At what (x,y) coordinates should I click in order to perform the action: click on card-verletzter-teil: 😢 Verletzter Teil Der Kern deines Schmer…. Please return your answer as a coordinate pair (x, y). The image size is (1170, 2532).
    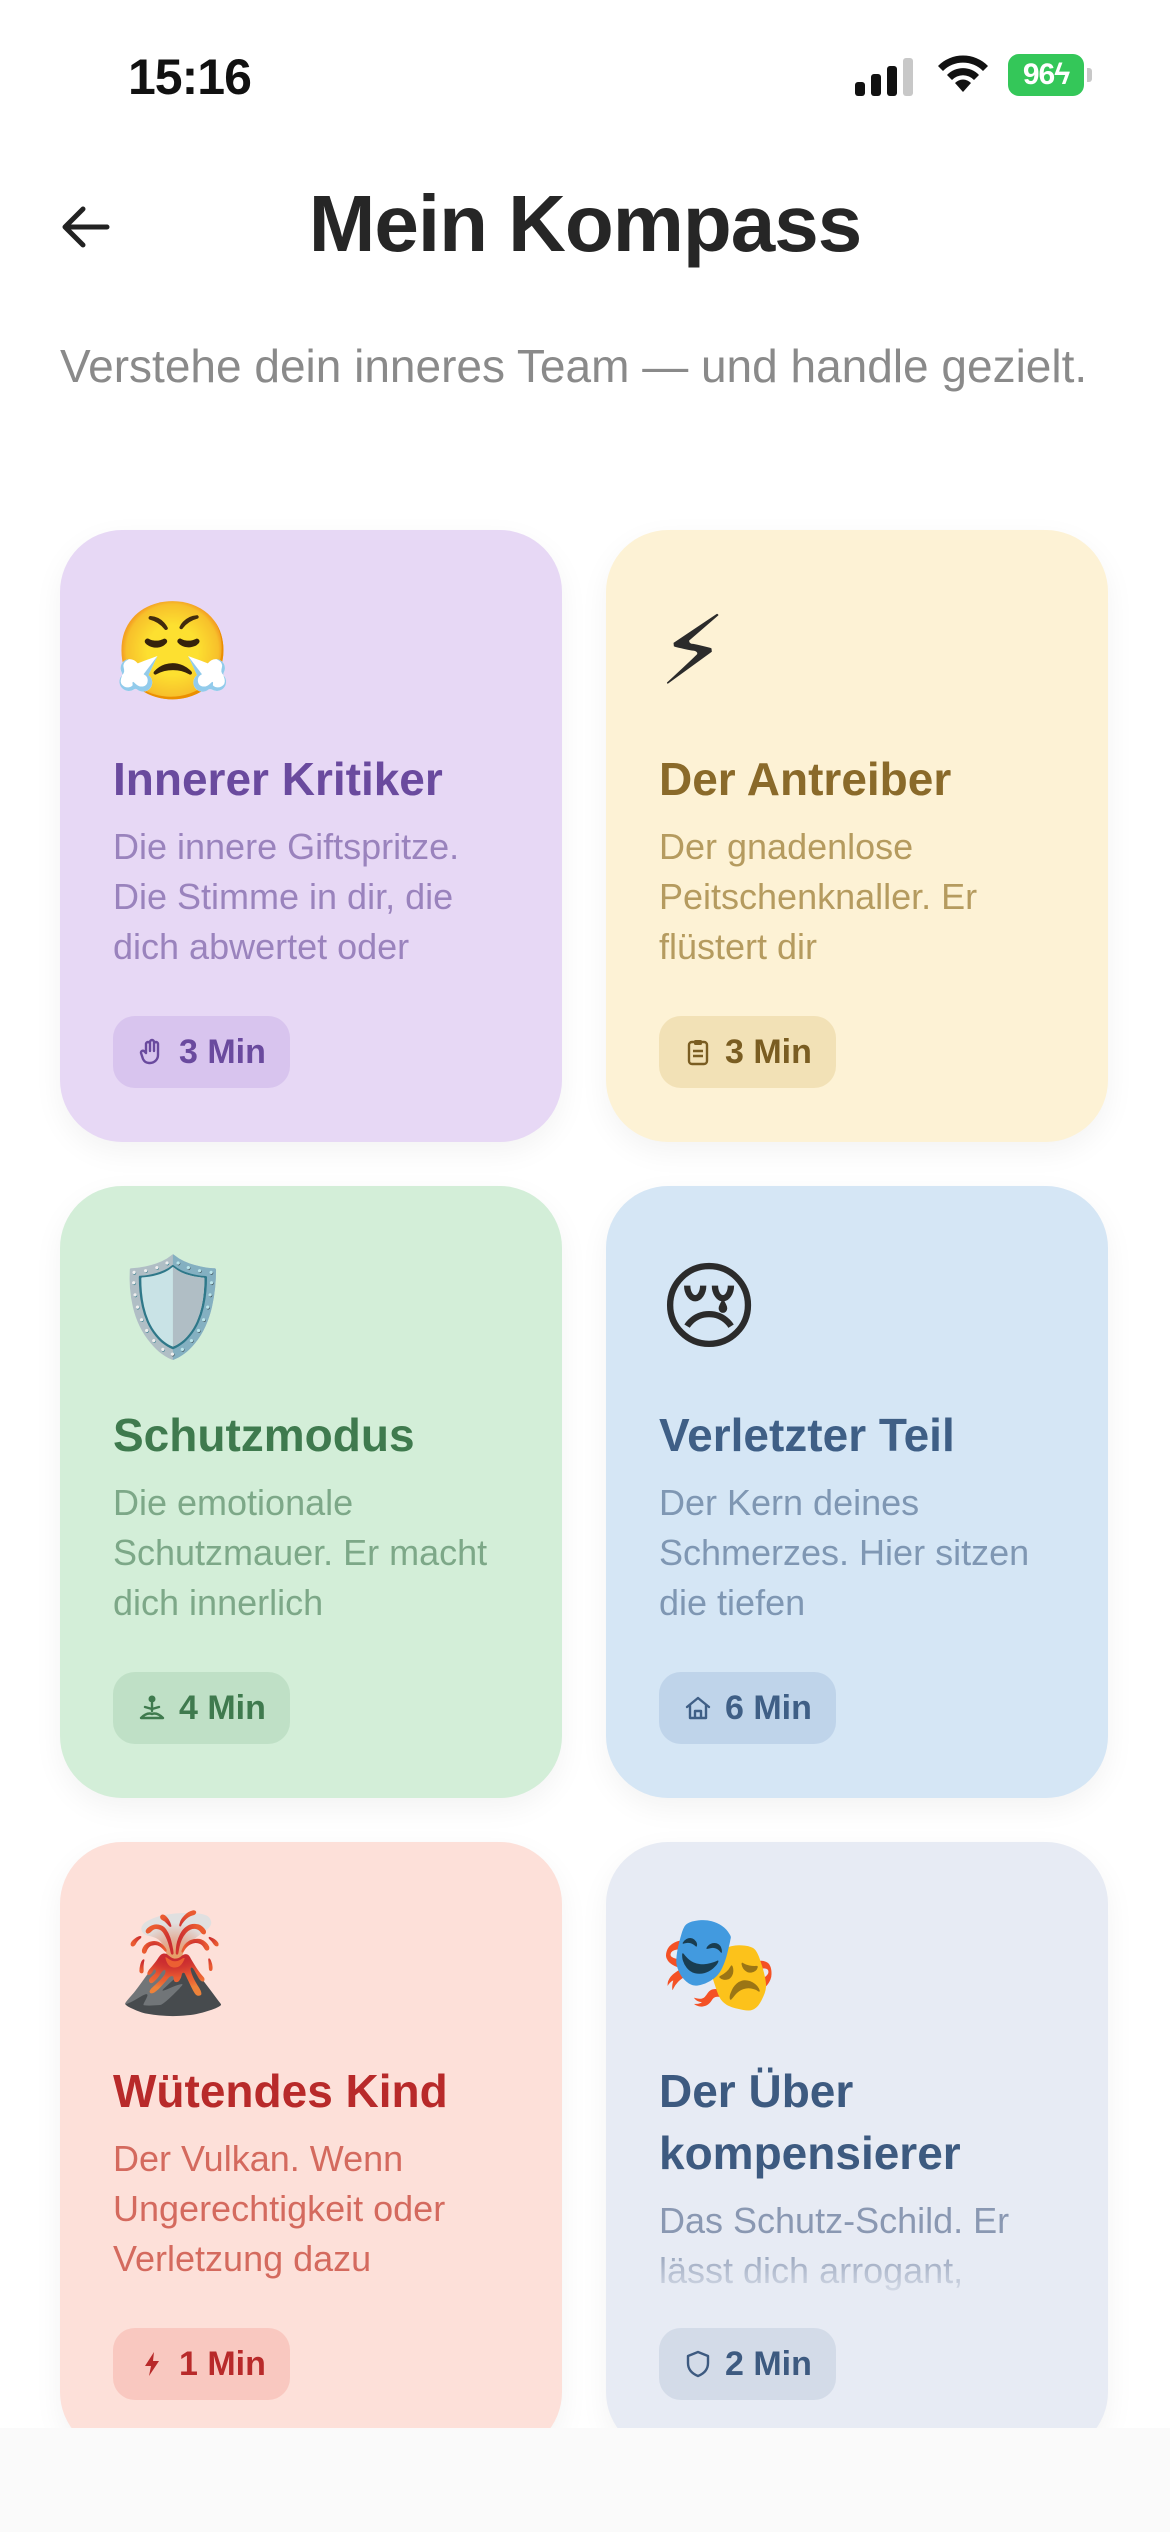
    Looking at the image, I should click on (857, 1492).